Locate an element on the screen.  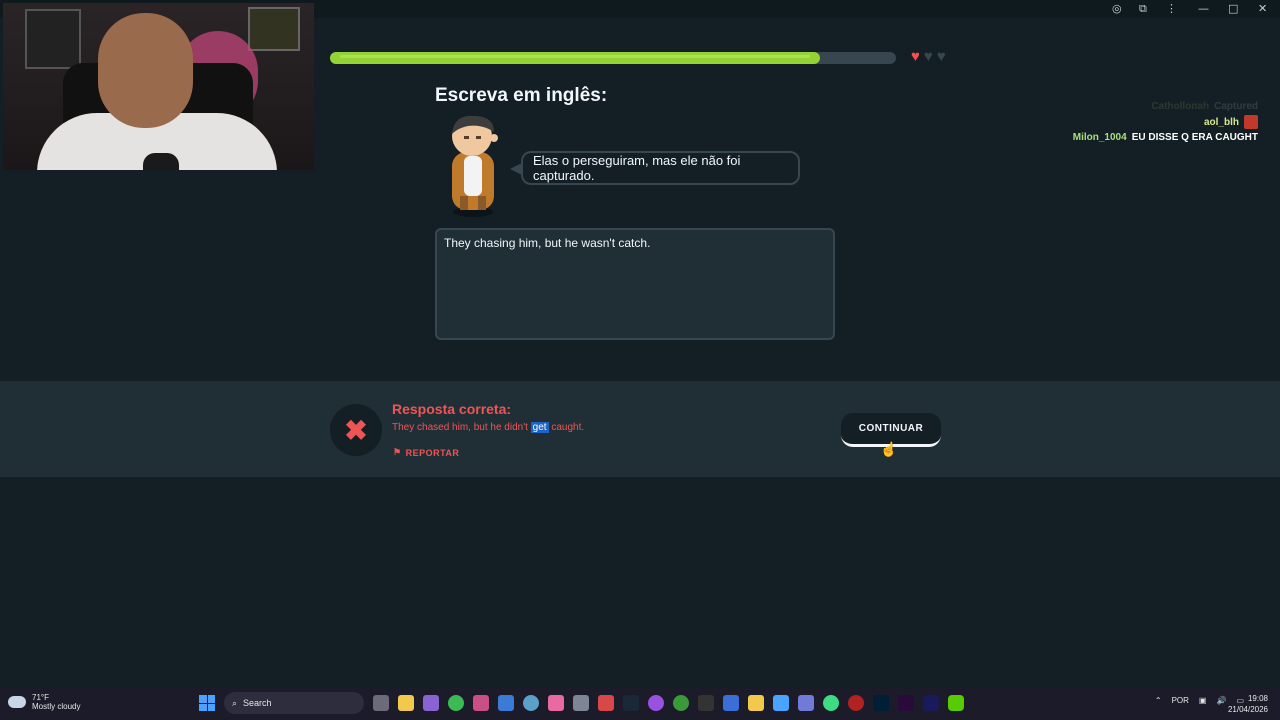
flag-icon: ⚑ is located at coordinates (397, 452).